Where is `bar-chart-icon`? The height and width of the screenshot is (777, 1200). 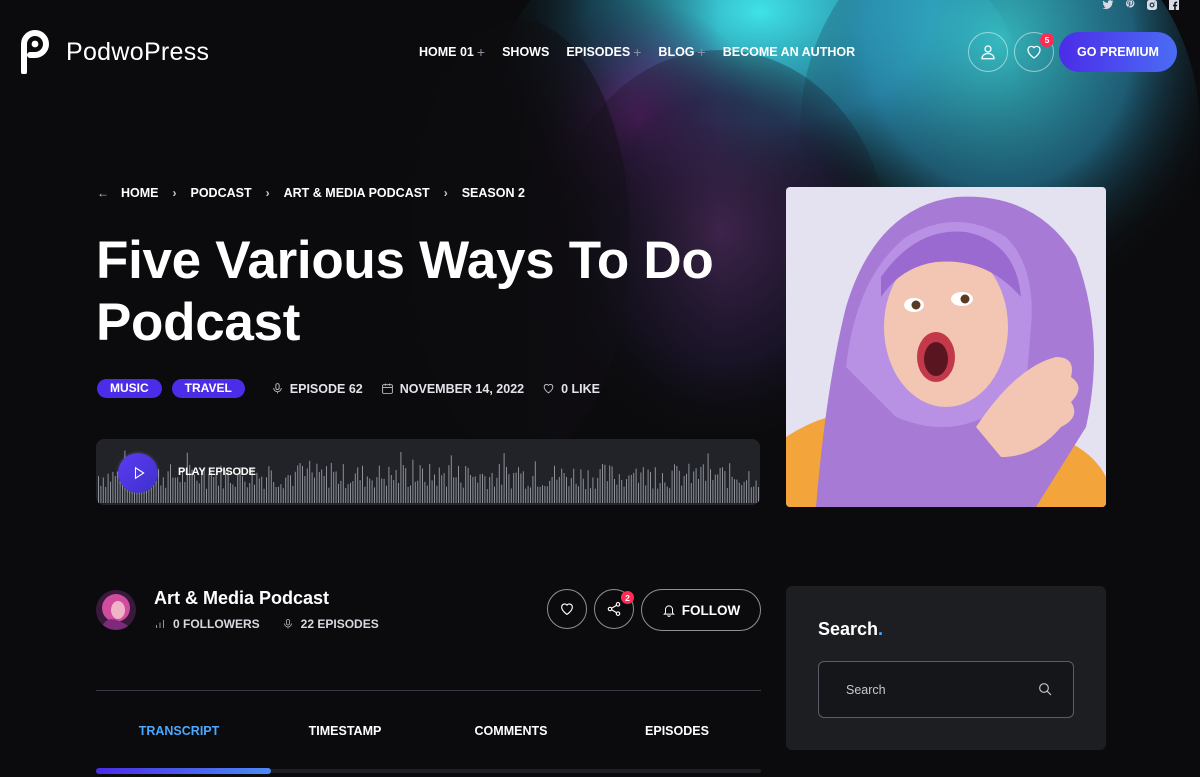 bar-chart-icon is located at coordinates (160, 624).